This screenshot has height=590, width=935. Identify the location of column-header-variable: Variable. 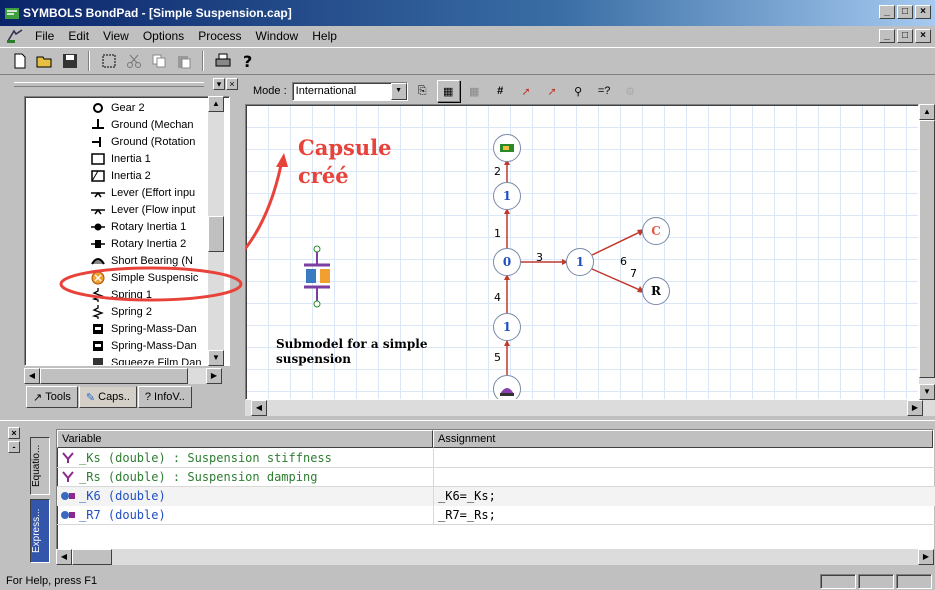
(245, 439).